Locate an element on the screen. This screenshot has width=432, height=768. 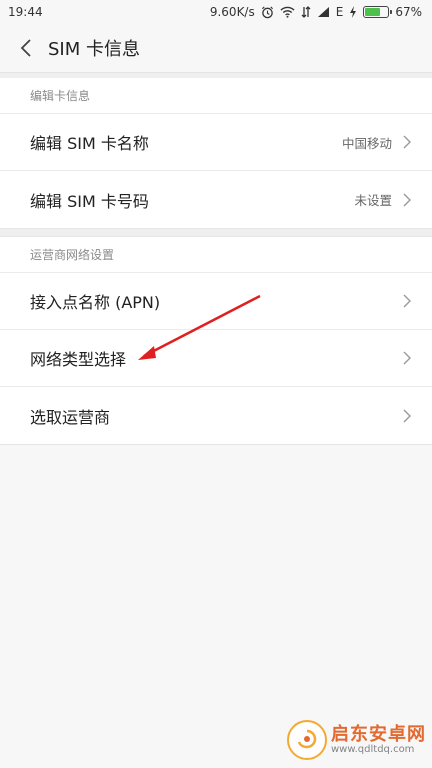
battery-percent: 67% is located at coordinates (408, 12).